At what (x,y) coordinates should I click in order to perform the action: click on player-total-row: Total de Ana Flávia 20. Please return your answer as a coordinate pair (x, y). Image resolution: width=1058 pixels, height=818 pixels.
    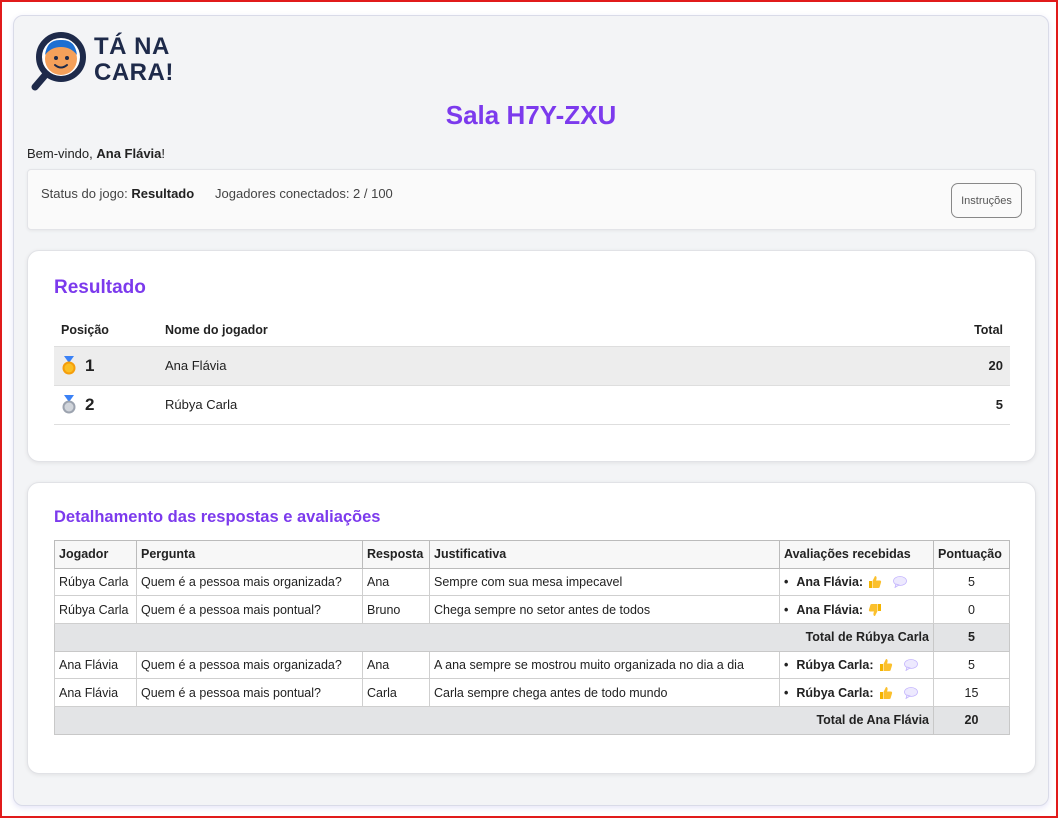
    Looking at the image, I should click on (532, 720).